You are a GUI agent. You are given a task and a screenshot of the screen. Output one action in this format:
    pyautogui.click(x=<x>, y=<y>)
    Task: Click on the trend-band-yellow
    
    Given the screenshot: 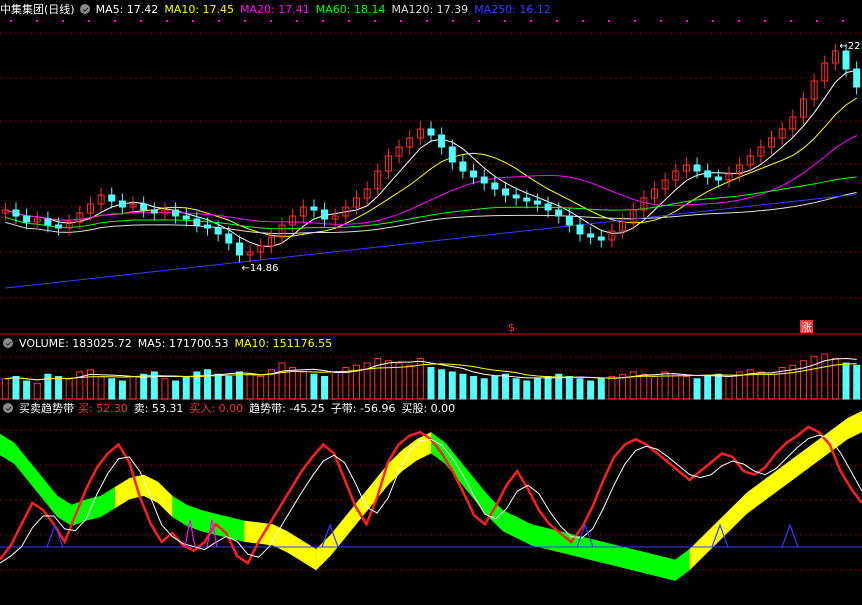 What is the action you would take?
    pyautogui.click(x=775, y=490)
    